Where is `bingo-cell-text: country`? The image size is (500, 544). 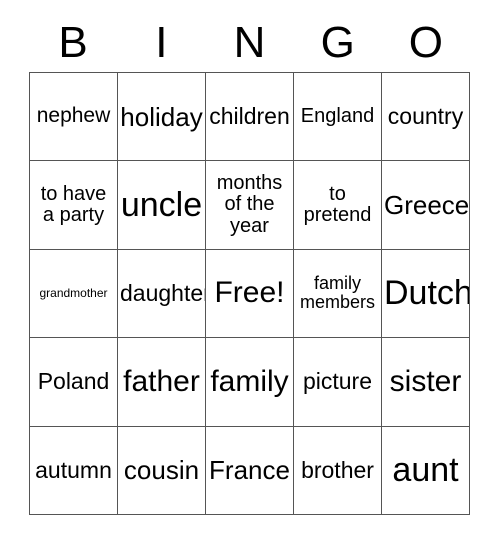
bingo-cell-text: country is located at coordinates (425, 116).